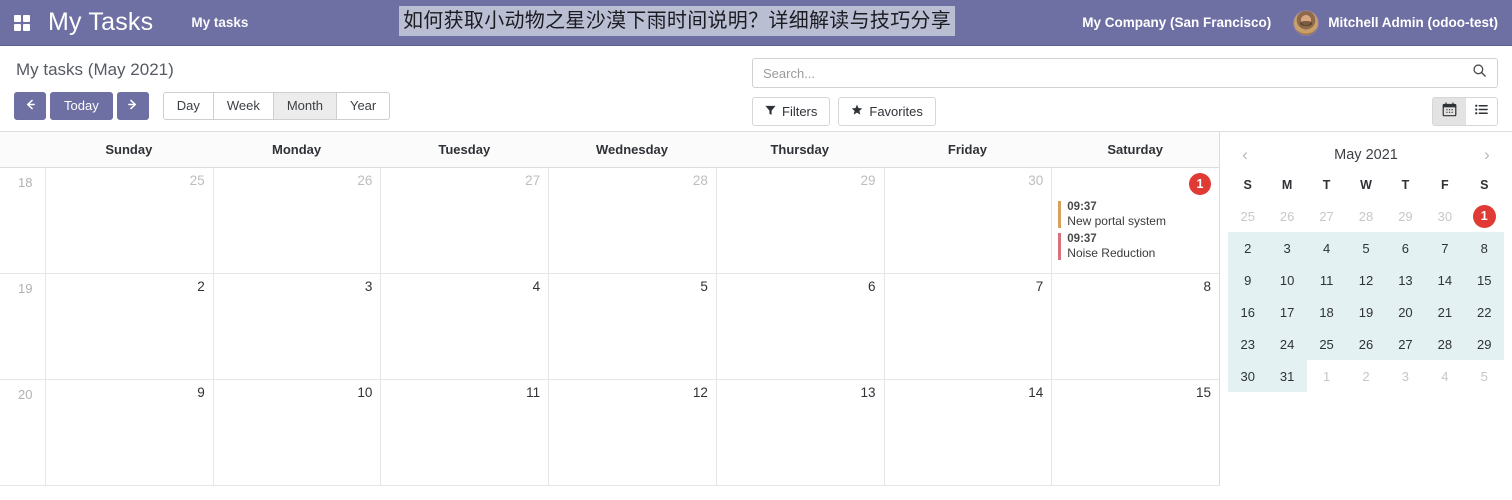  Describe the element at coordinates (632, 220) in the screenshot. I see `calendar-day-cell: 28` at that location.